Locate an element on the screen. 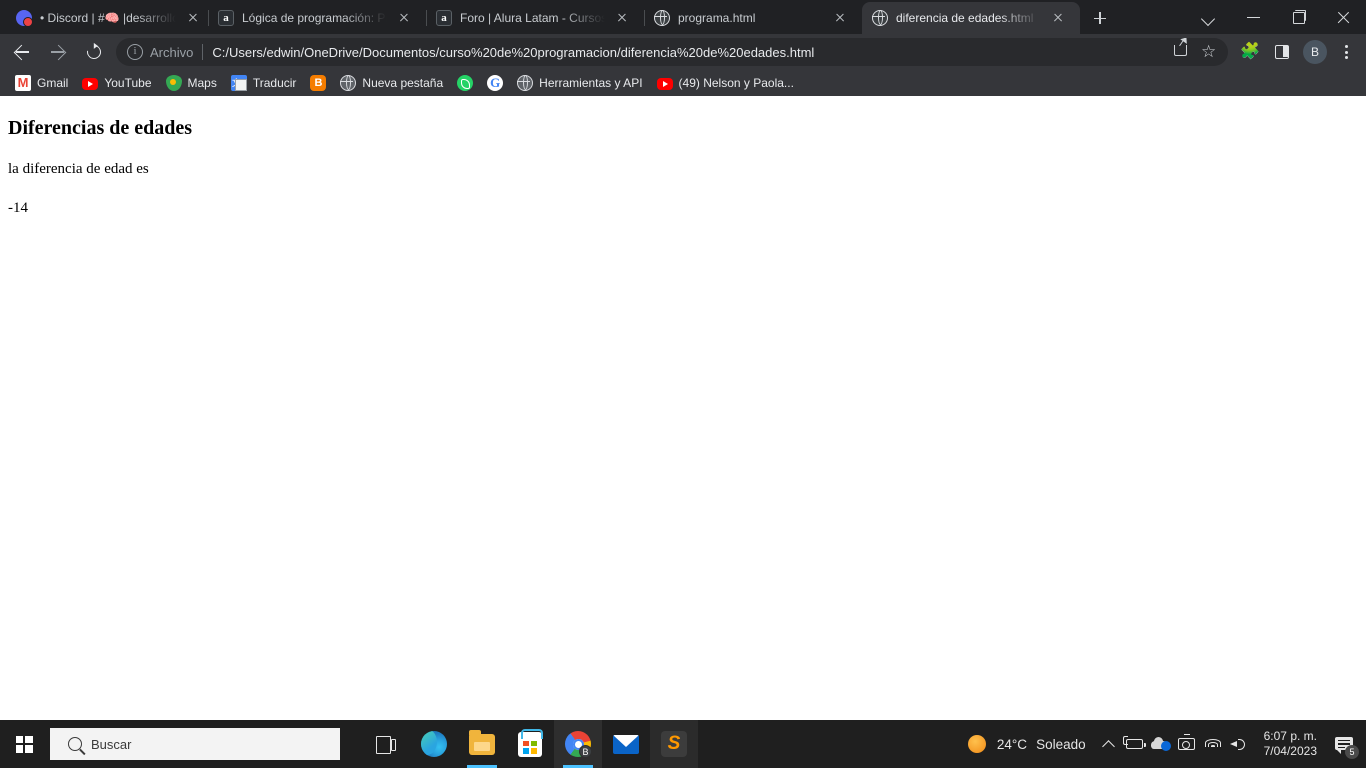 The image size is (1366, 768). blogger-icon: B is located at coordinates (318, 83).